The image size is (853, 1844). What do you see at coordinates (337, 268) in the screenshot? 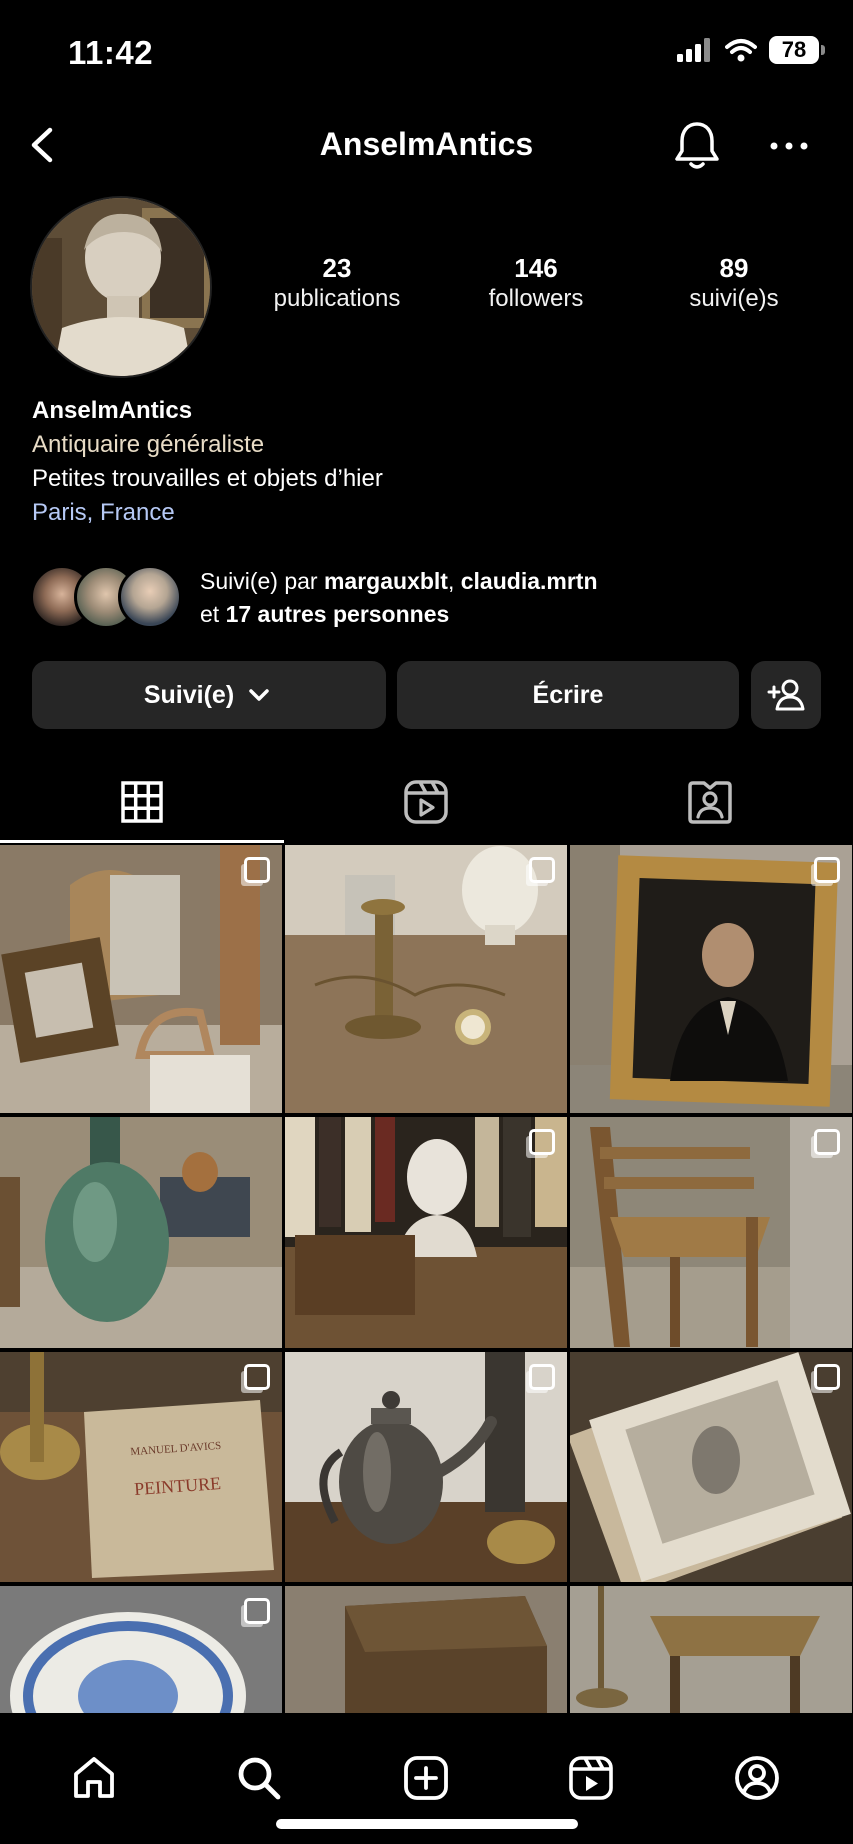
I see `stat-posts-number: 23` at bounding box center [337, 268].